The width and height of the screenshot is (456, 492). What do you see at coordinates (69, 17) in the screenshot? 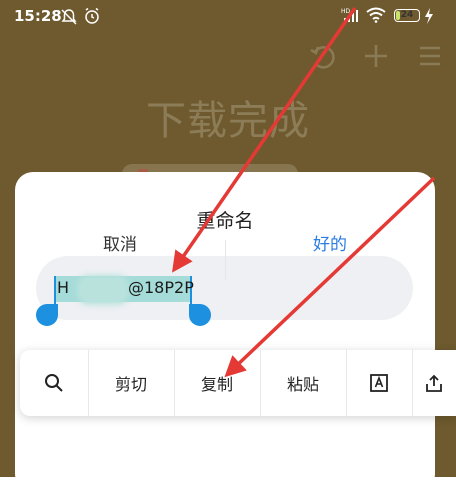
I see `notifications-off-icon` at bounding box center [69, 17].